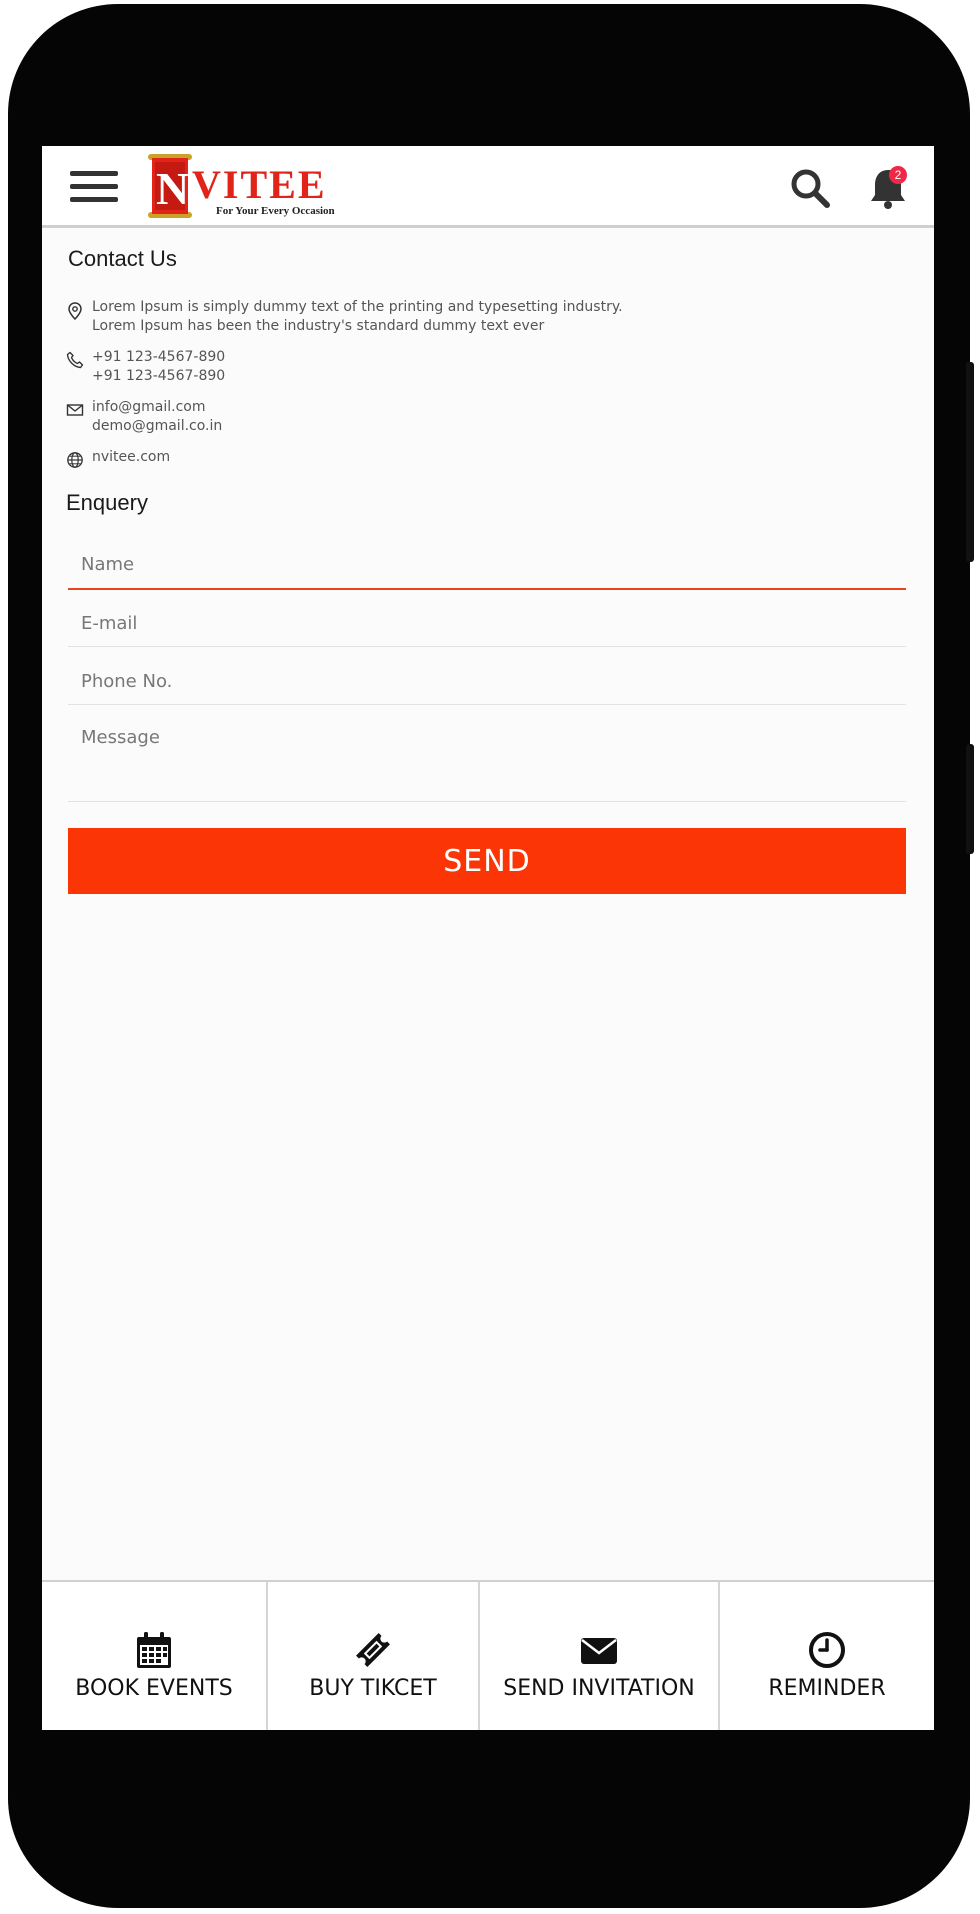 The image size is (980, 1914). I want to click on nav-send-invitation: SEND INVITATION, so click(599, 1656).